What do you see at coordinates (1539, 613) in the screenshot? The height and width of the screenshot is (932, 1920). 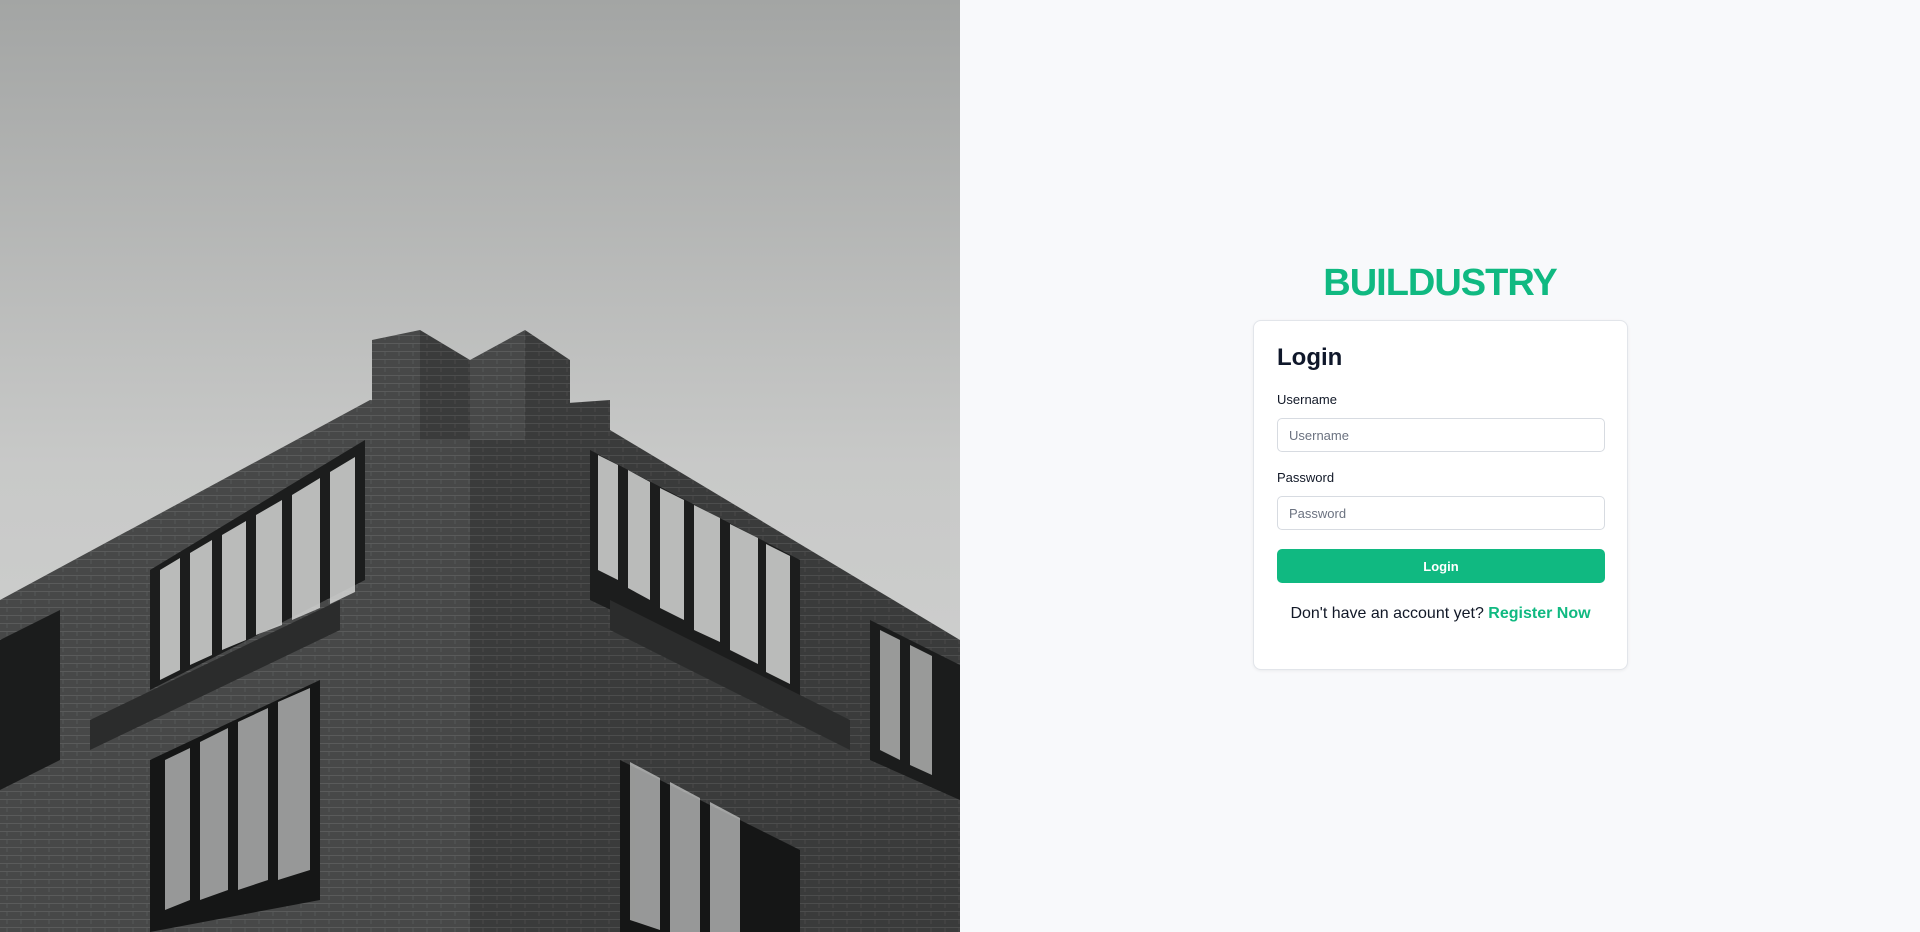 I see `register-now-link: Register Now` at bounding box center [1539, 613].